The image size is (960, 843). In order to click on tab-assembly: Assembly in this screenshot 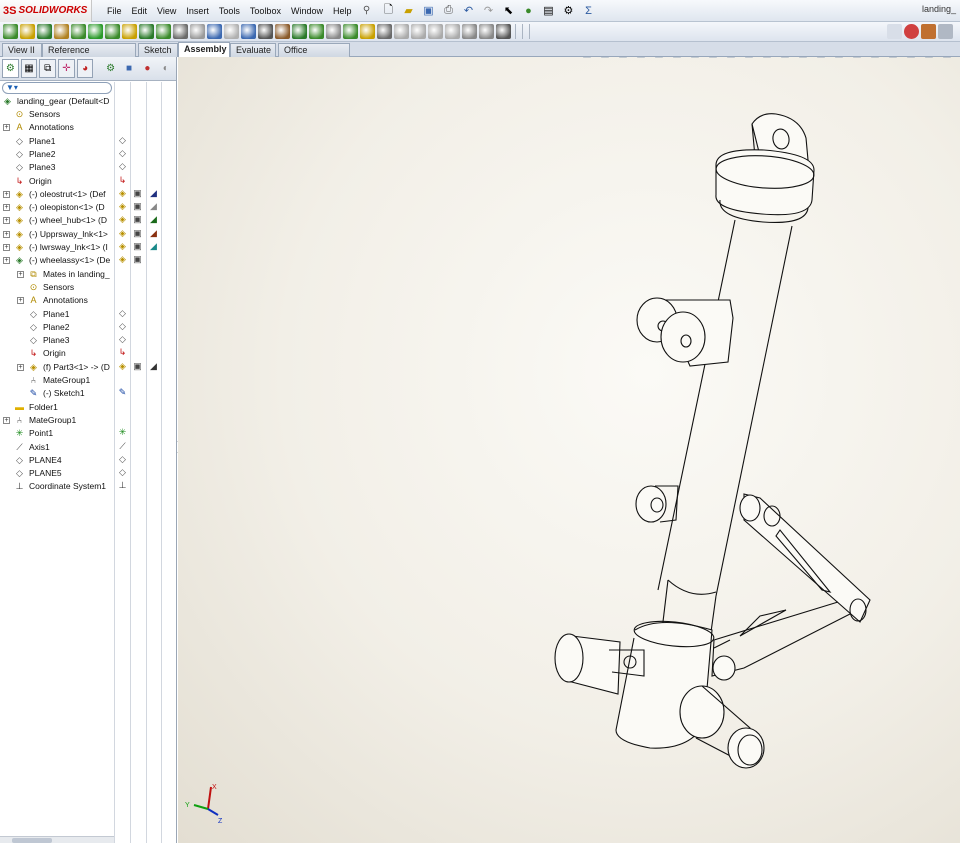, I will do `click(204, 49)`.